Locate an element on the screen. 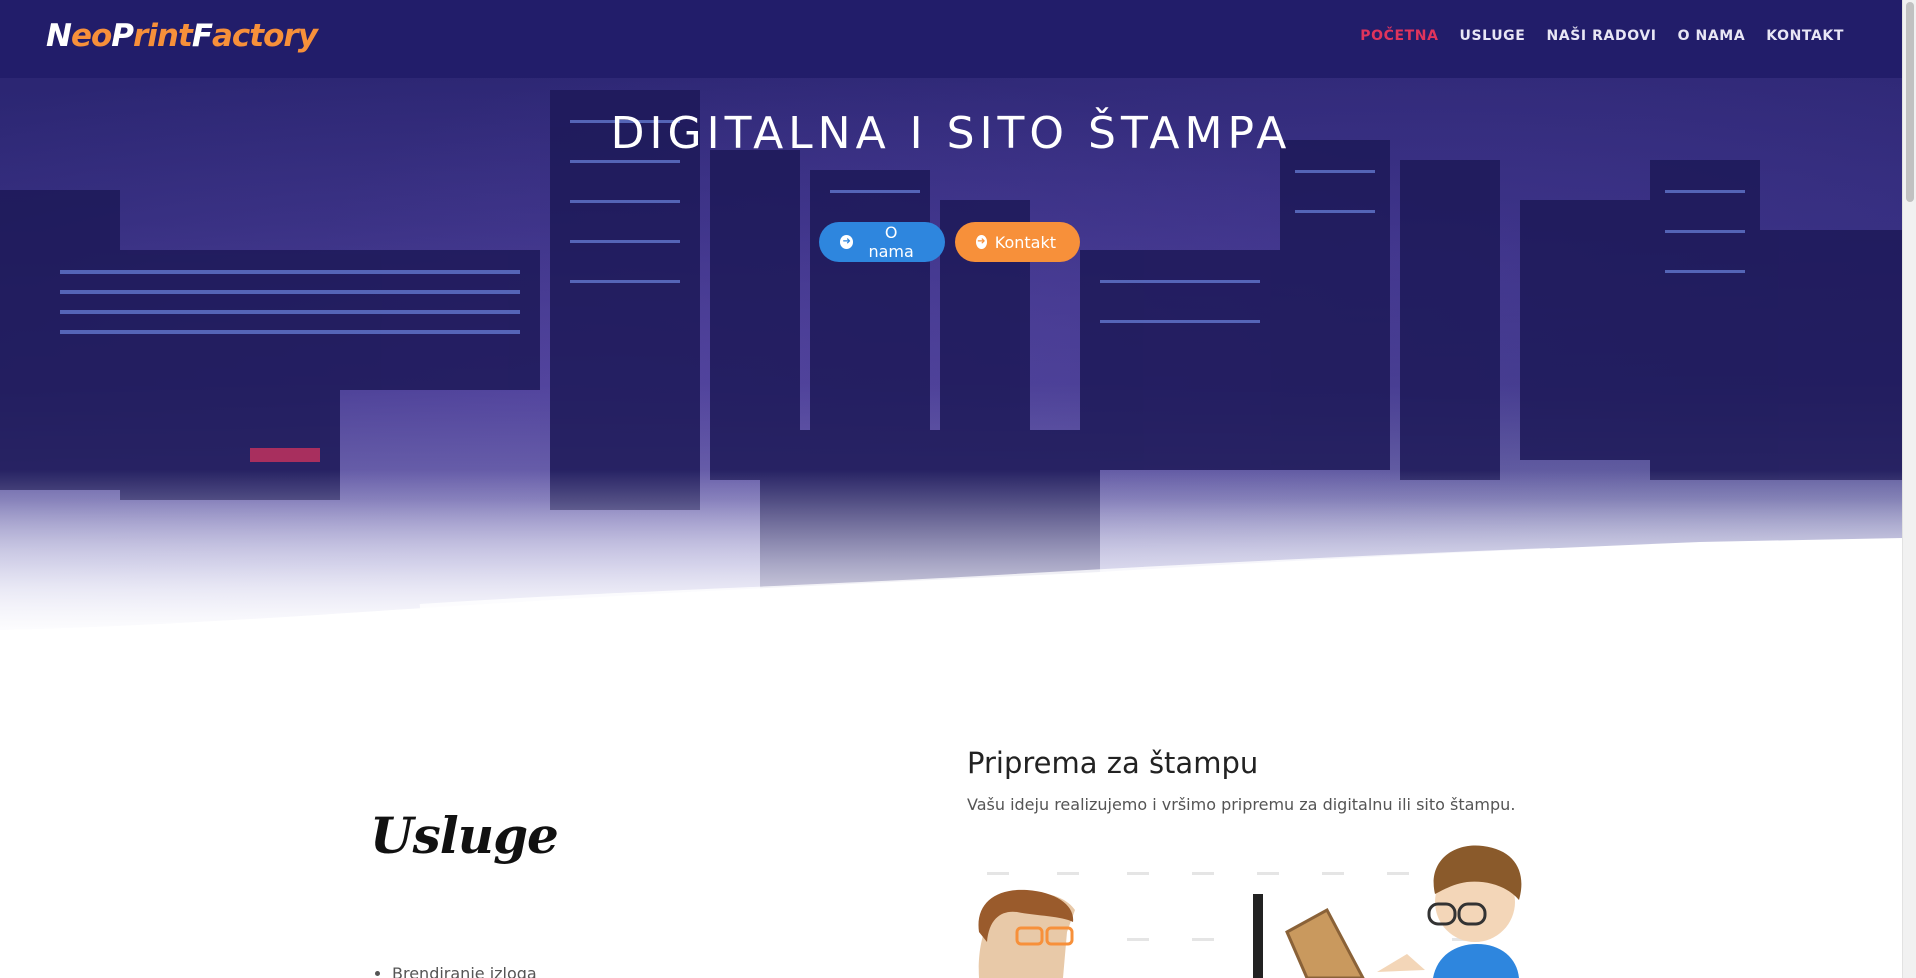 This screenshot has height=978, width=1916. site-logo: Neo Print Factory is located at coordinates (182, 38).